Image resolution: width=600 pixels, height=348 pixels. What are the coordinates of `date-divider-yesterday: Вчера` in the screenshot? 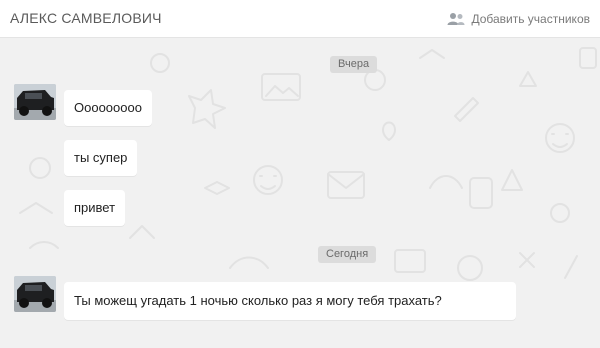 It's located at (354, 64).